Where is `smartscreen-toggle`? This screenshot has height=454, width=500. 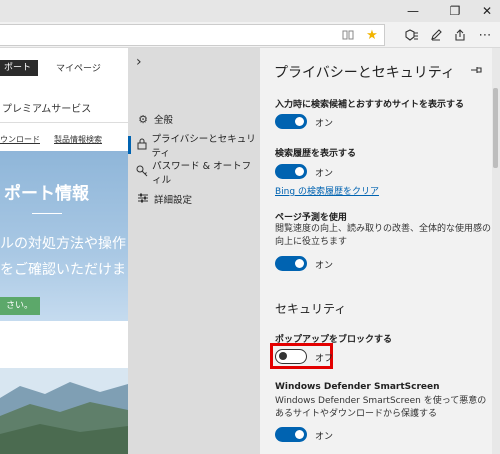
smartscreen-toggle is located at coordinates (291, 434).